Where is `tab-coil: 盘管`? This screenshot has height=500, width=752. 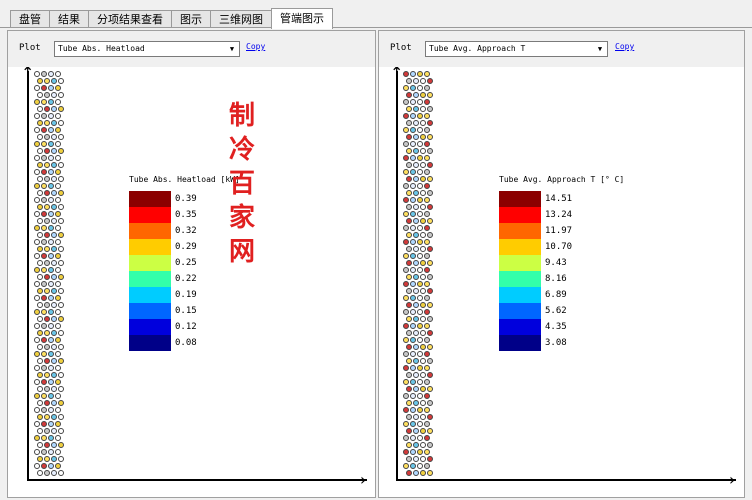
tab-coil: 盘管 is located at coordinates (30, 19).